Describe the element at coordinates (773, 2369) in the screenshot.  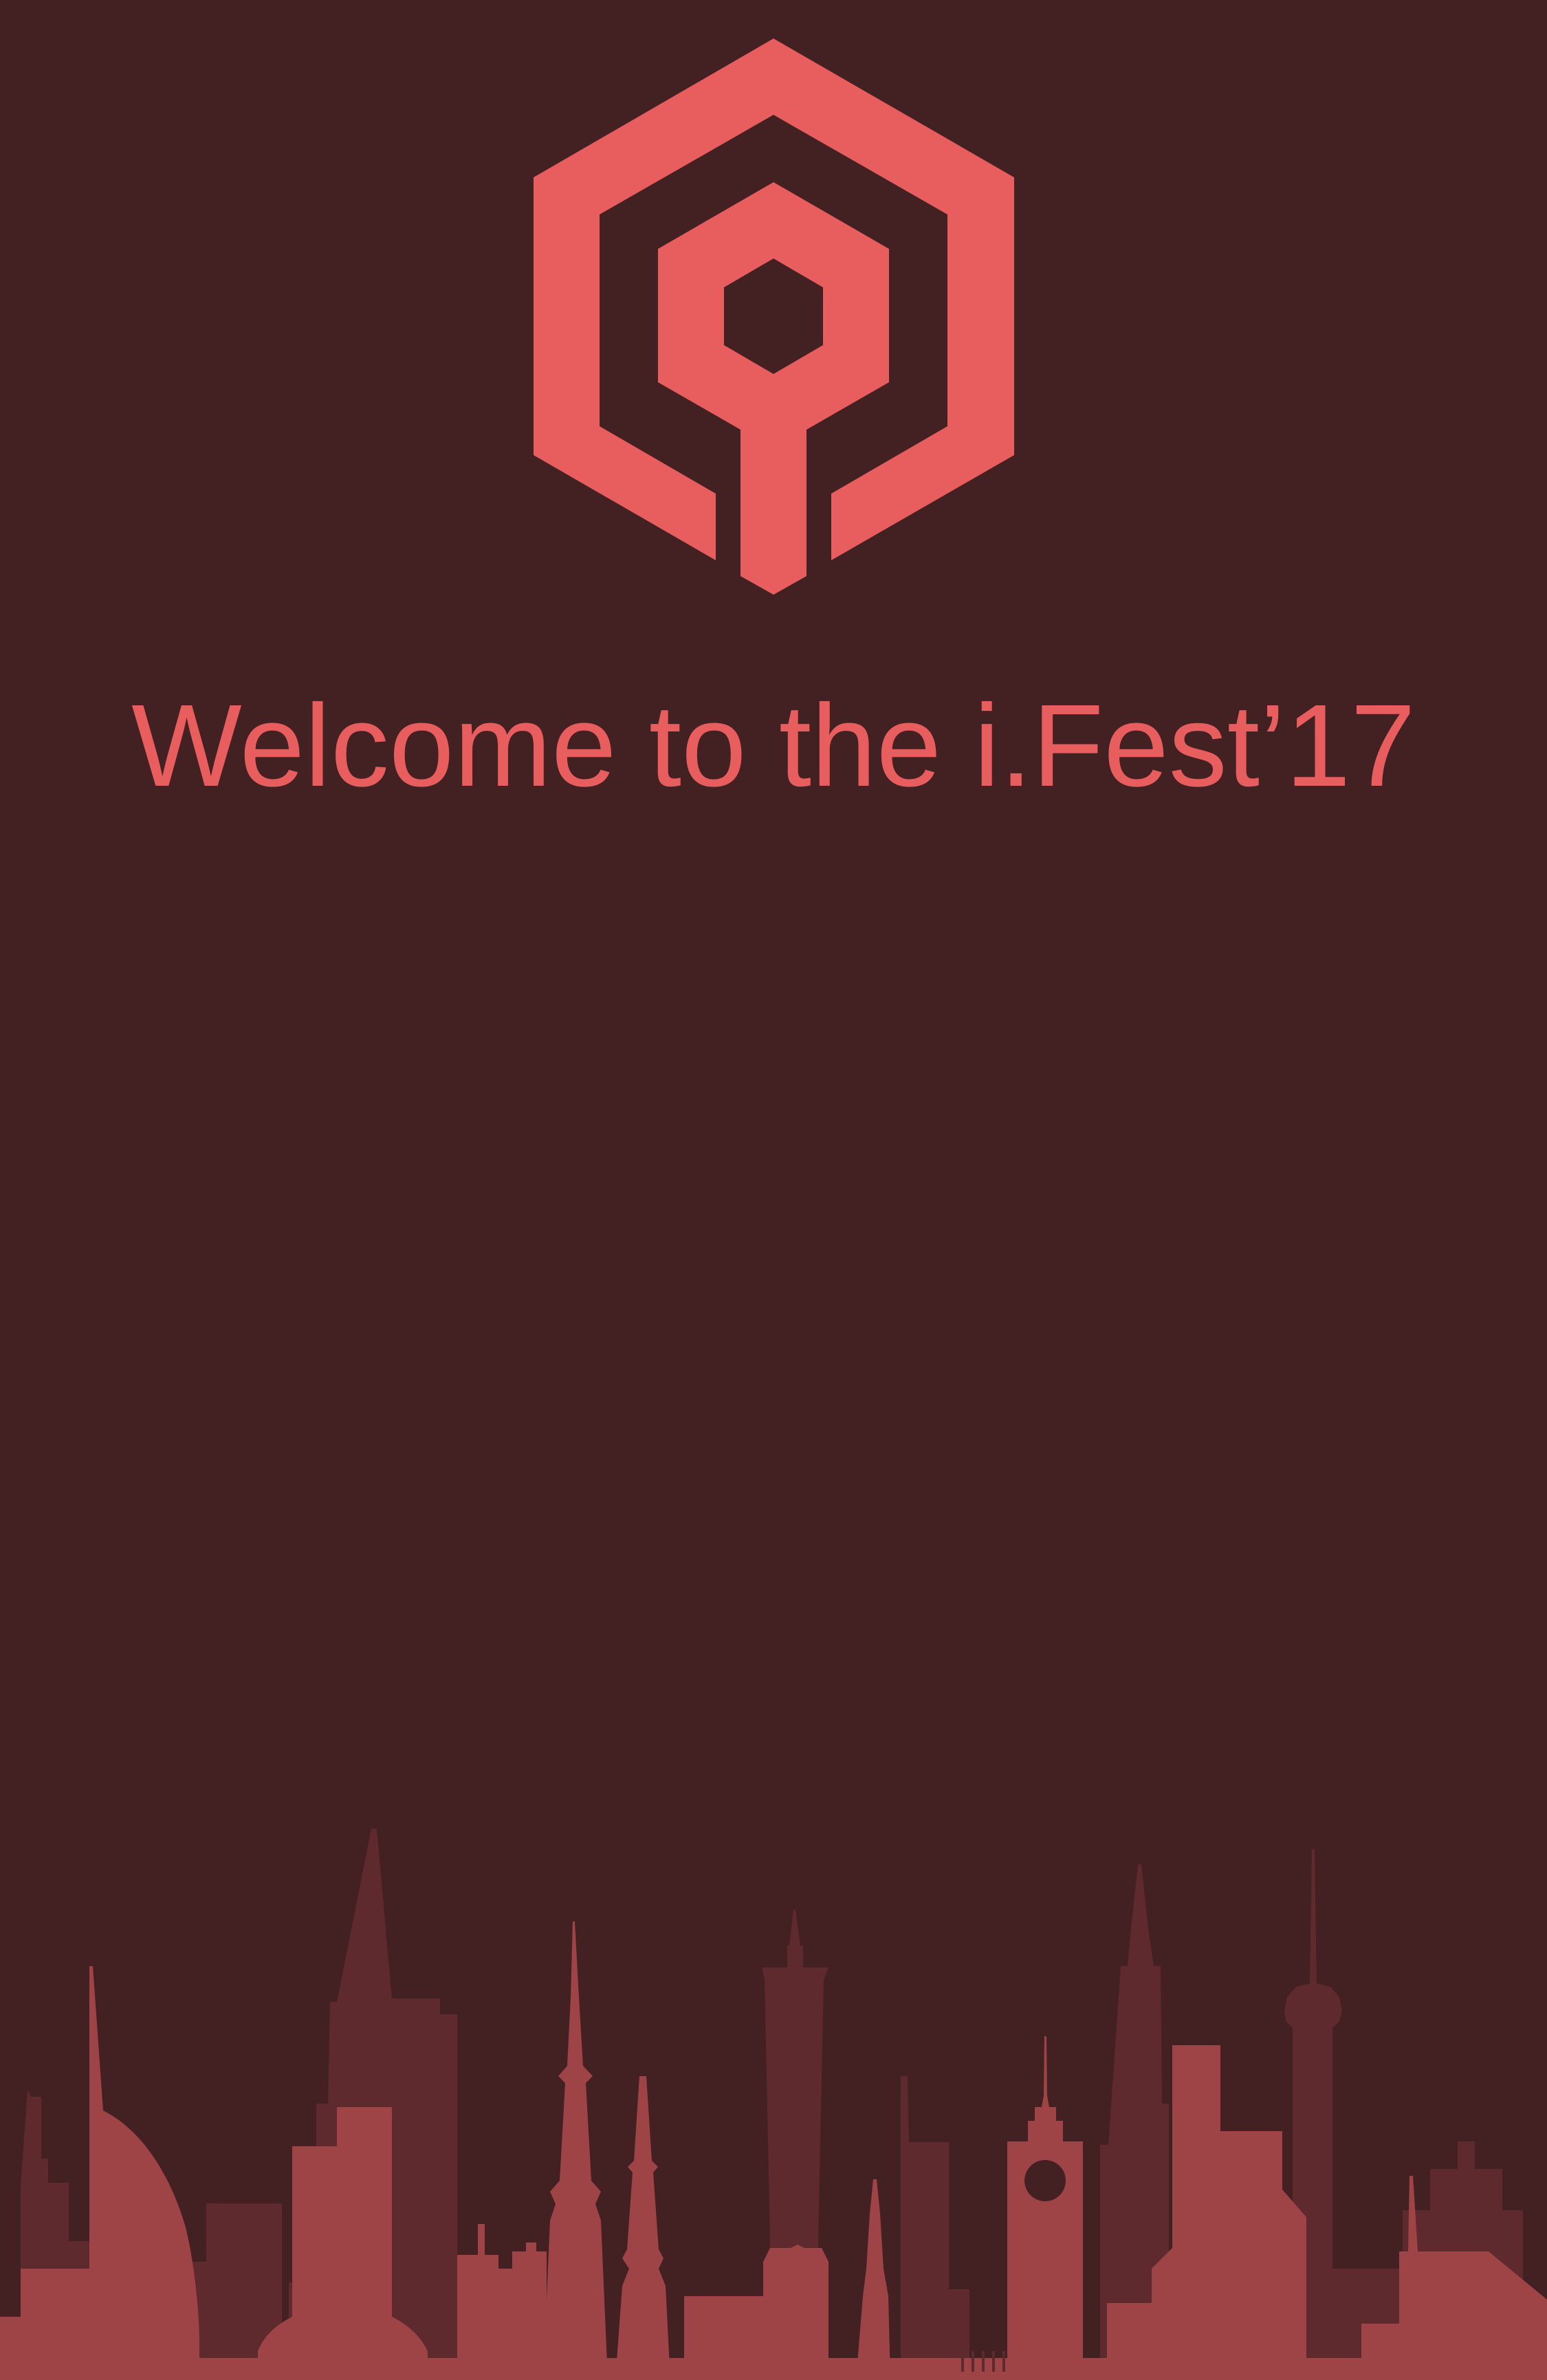
I see `skyline-ground` at that location.